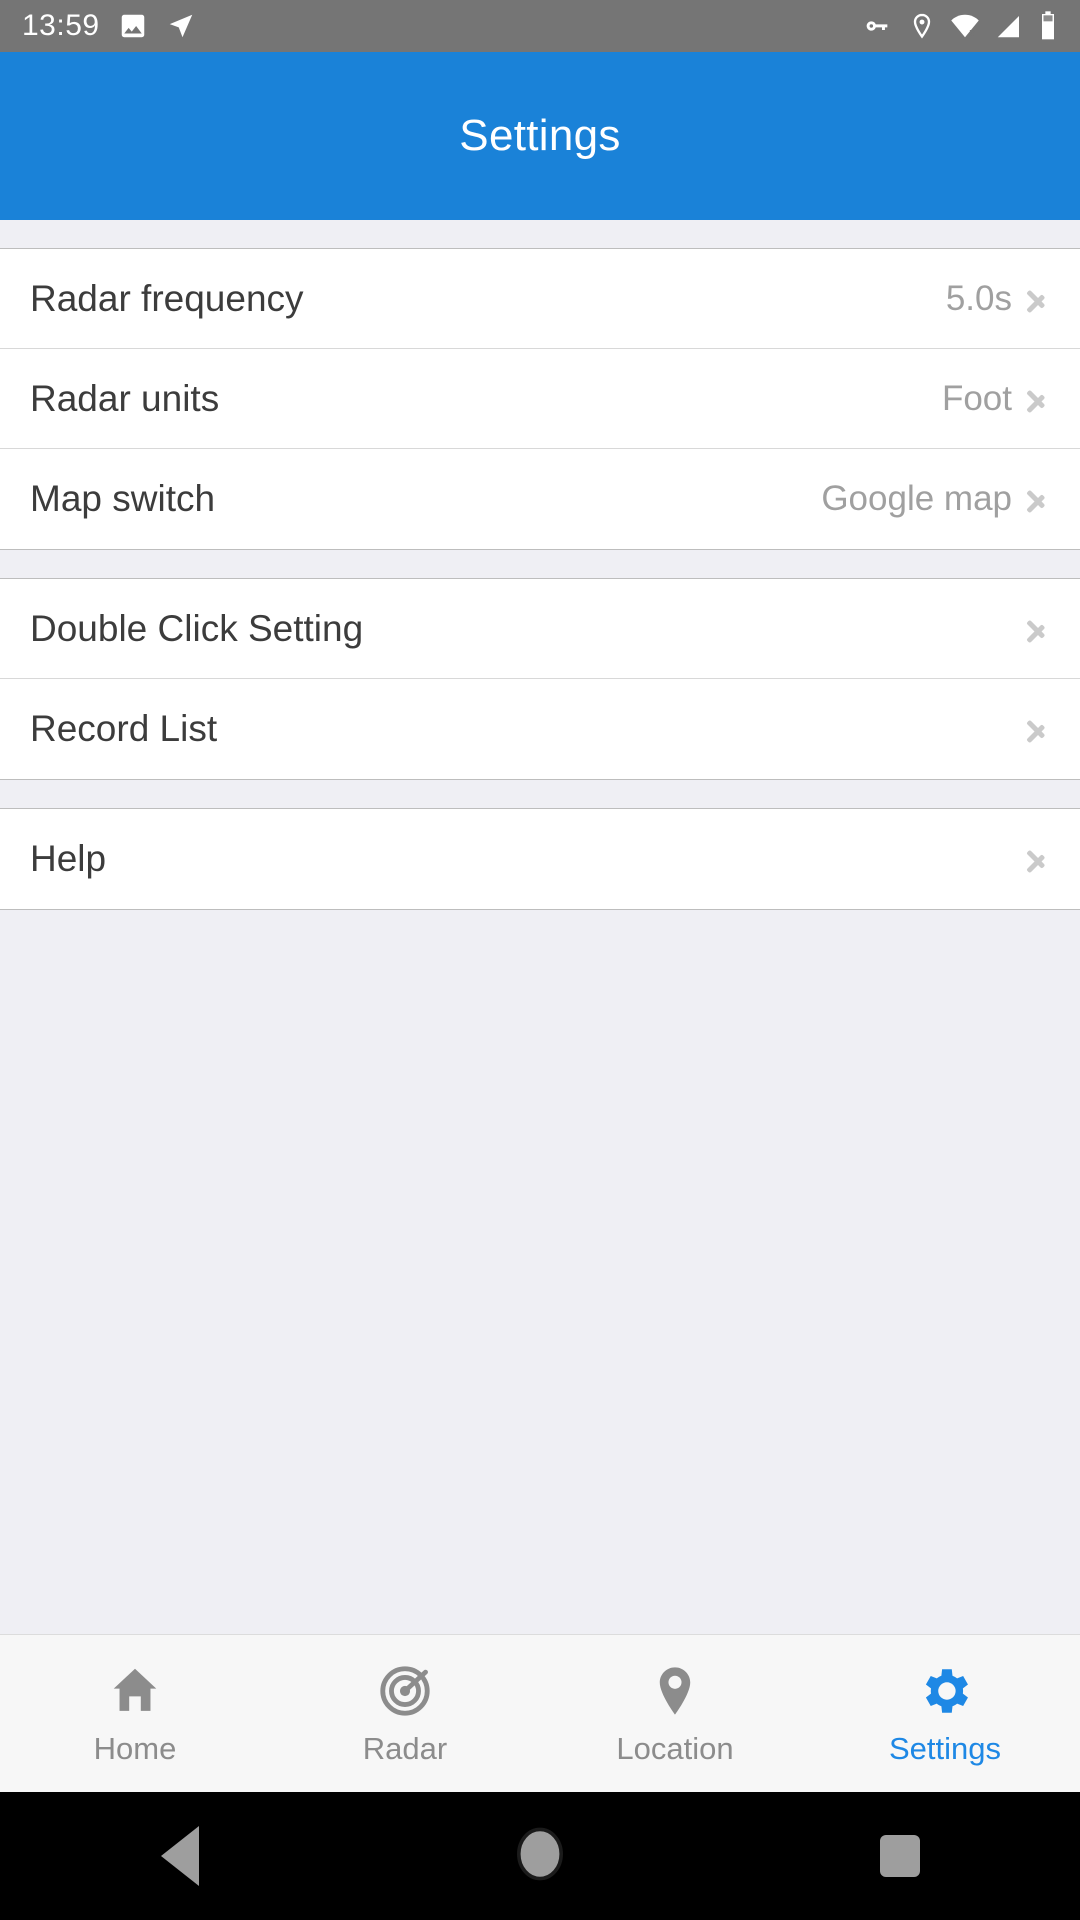  What do you see at coordinates (405, 1691) in the screenshot?
I see `radar-target-icon` at bounding box center [405, 1691].